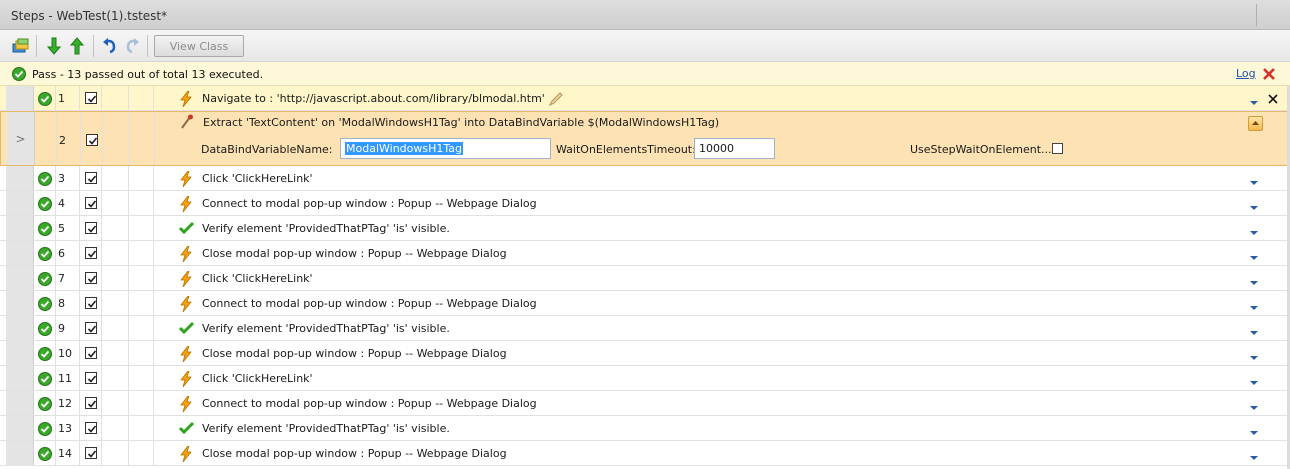 The width and height of the screenshot is (1290, 469). Describe the element at coordinates (1255, 123) in the screenshot. I see `collapse-button` at that location.